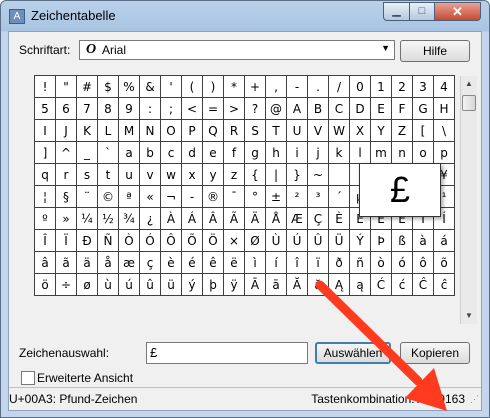  I want to click on char-cell: Â, so click(213, 219).